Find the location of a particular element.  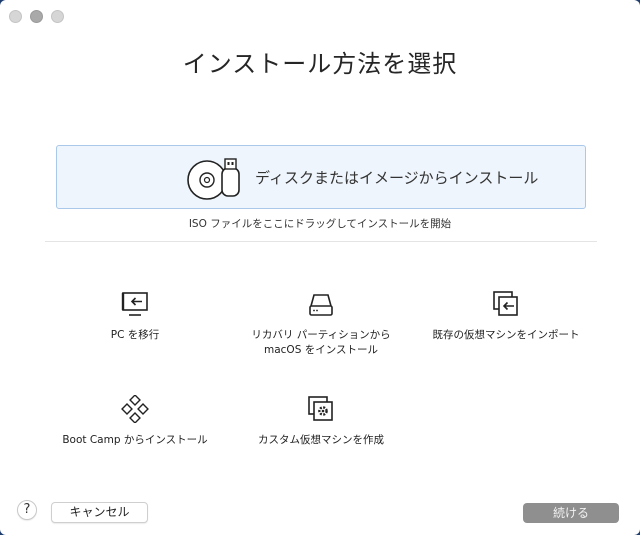

window-controls is located at coordinates (36, 16).